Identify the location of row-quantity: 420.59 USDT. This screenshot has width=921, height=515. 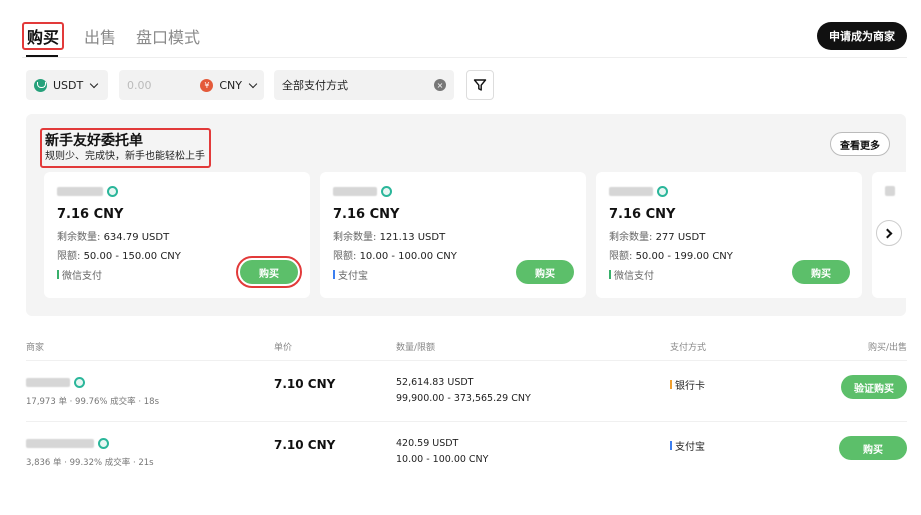
(427, 443).